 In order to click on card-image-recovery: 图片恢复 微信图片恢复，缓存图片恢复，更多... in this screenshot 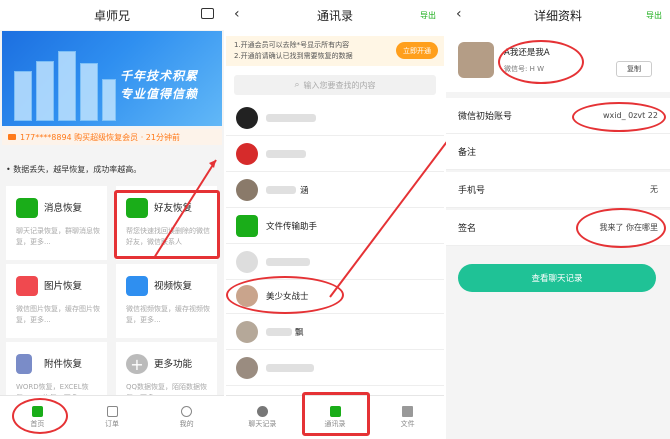, I will do `click(56, 301)`.